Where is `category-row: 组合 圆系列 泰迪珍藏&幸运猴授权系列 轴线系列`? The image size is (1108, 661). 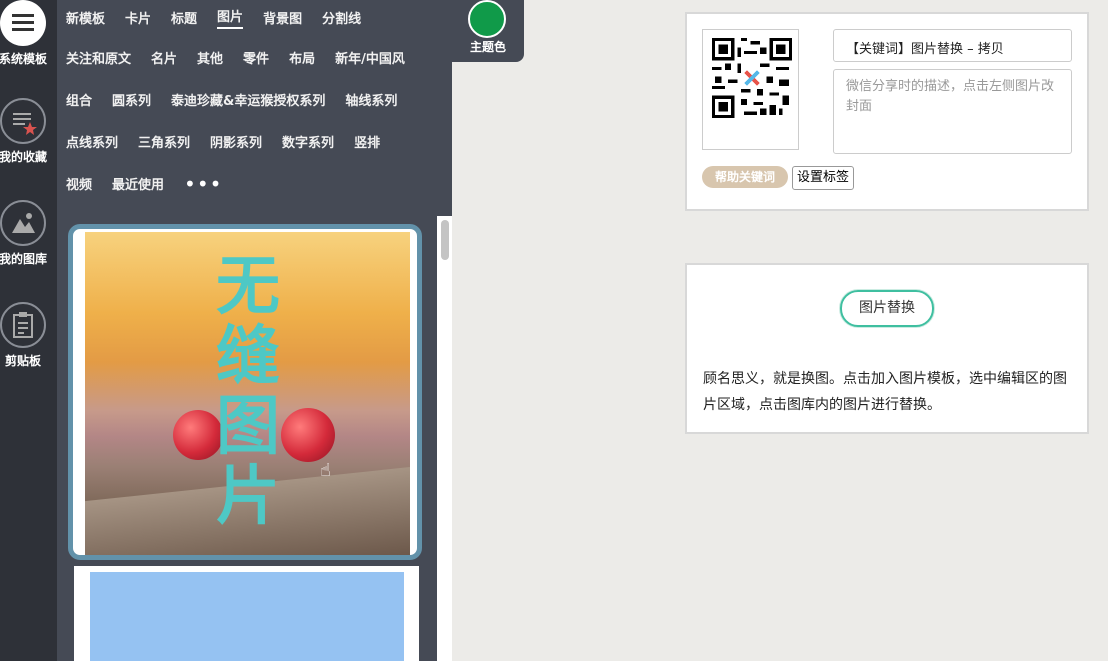
category-row: 组合 圆系列 泰迪珍藏&幸运猴授权系列 轴线系列 is located at coordinates (231, 99).